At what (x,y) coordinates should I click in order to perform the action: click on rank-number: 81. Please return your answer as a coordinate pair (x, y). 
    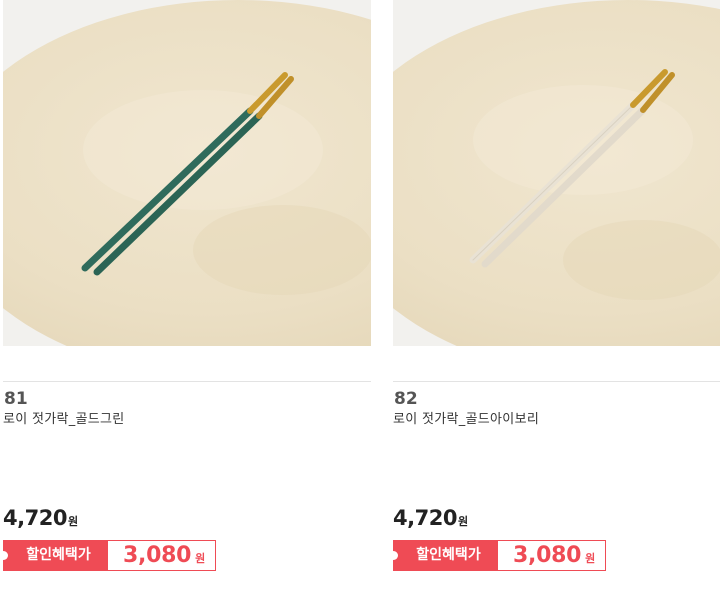
    Looking at the image, I should click on (16, 399).